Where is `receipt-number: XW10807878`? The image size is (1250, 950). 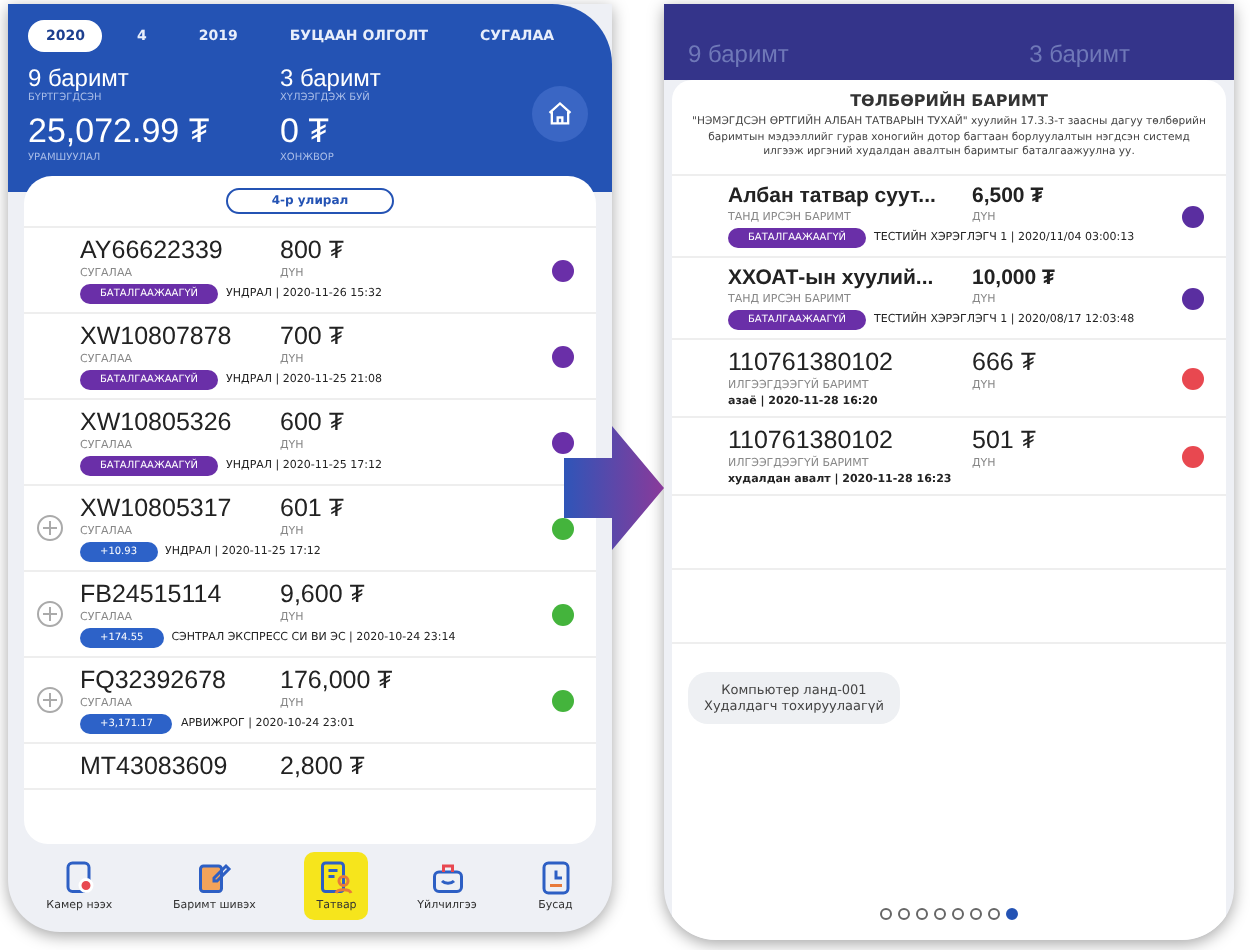 receipt-number: XW10807878 is located at coordinates (157, 336).